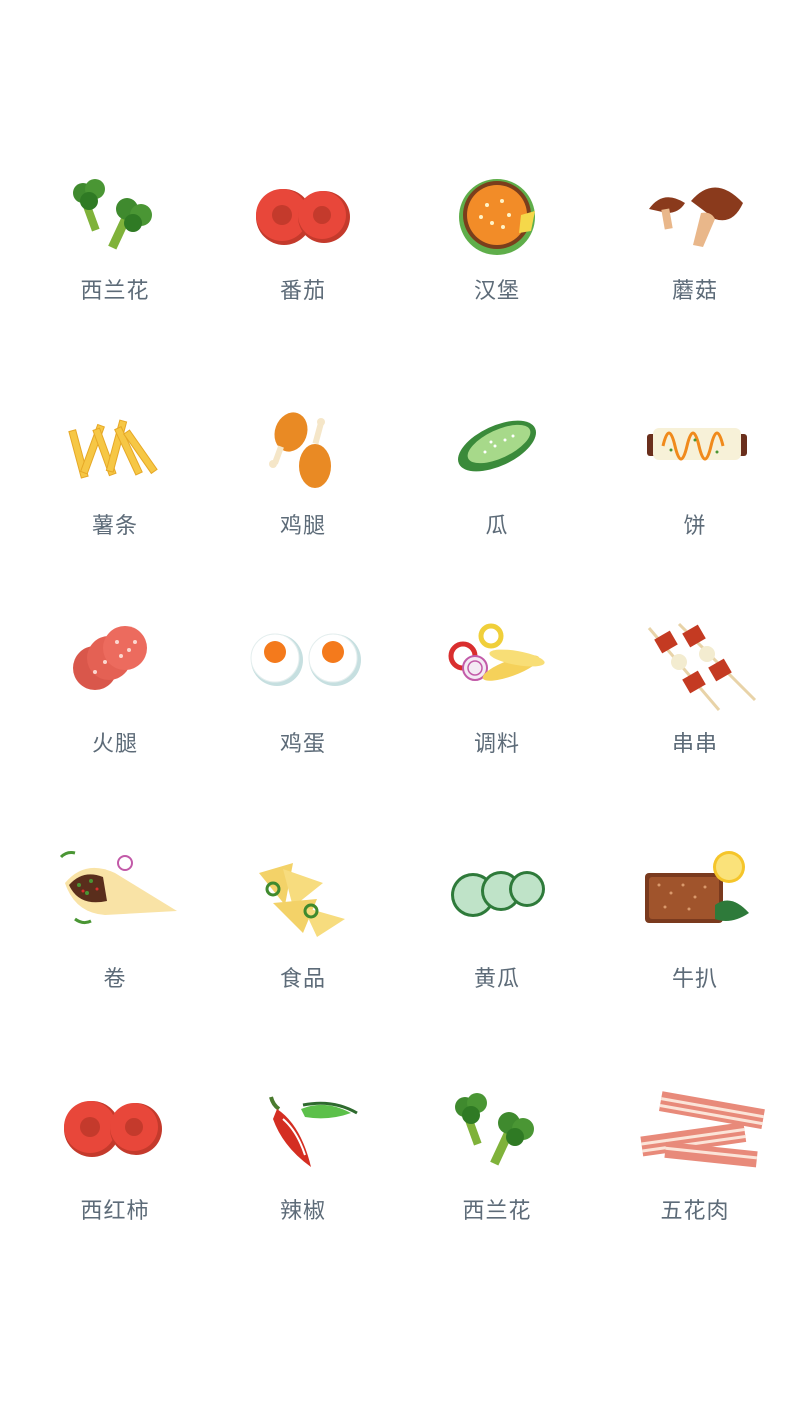  I want to click on food-item-tomato: 番茄, so click(303, 250).